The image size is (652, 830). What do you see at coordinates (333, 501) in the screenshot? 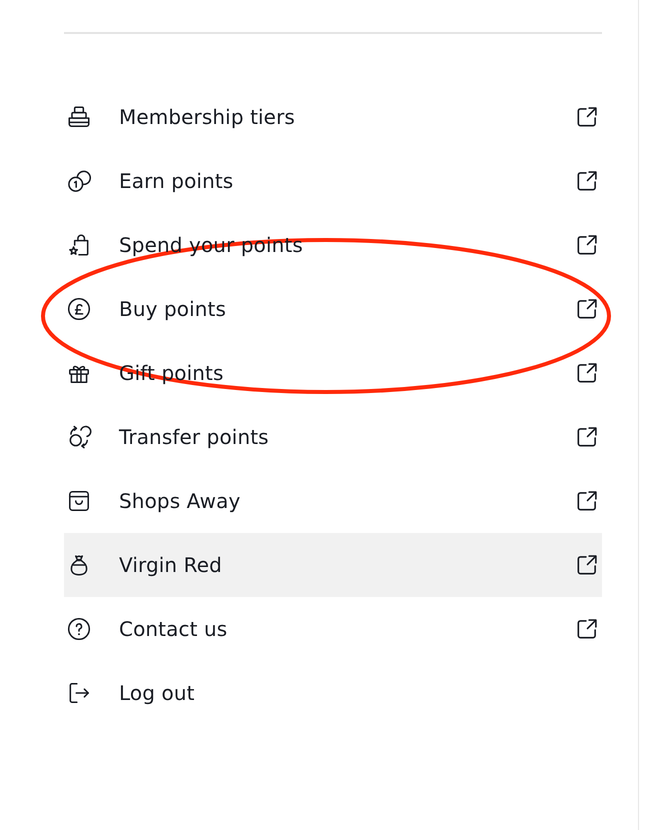
I see `menu-item: Shops Away` at bounding box center [333, 501].